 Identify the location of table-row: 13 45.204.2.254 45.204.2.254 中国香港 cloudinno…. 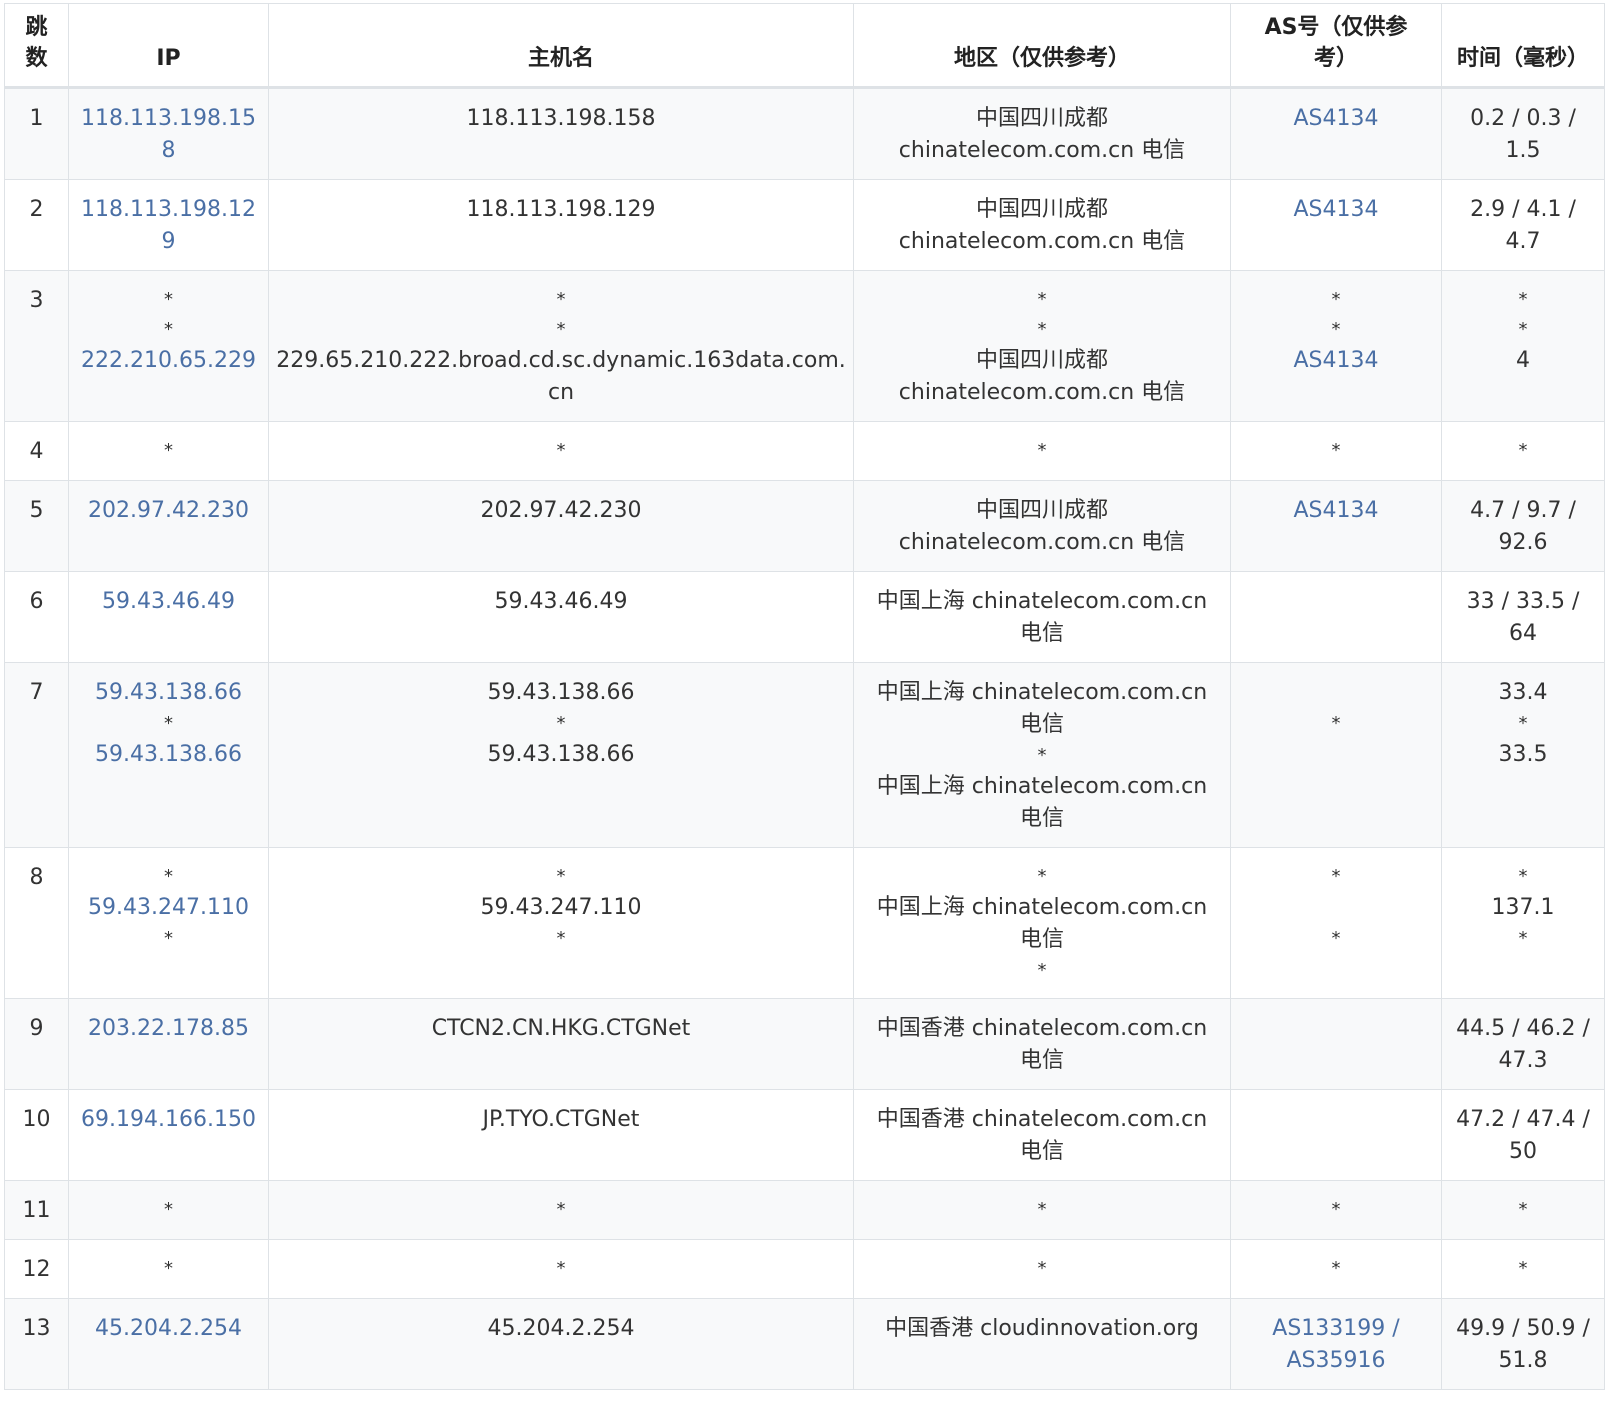
(804, 1344).